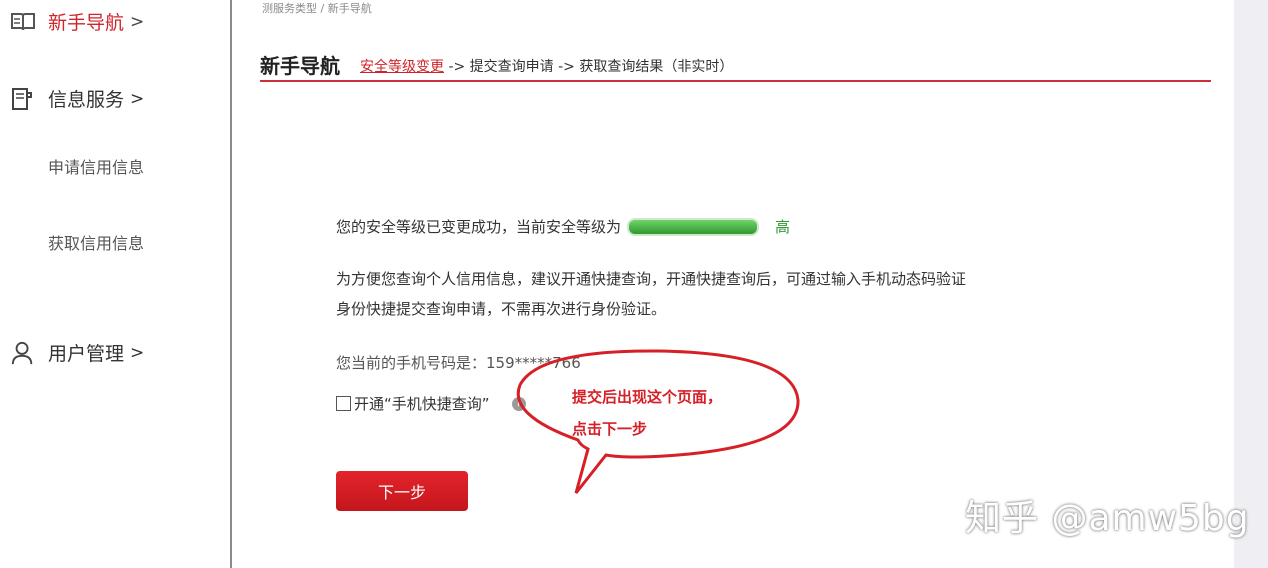 The width and height of the screenshot is (1268, 568). Describe the element at coordinates (22, 98) in the screenshot. I see `document-icon` at that location.